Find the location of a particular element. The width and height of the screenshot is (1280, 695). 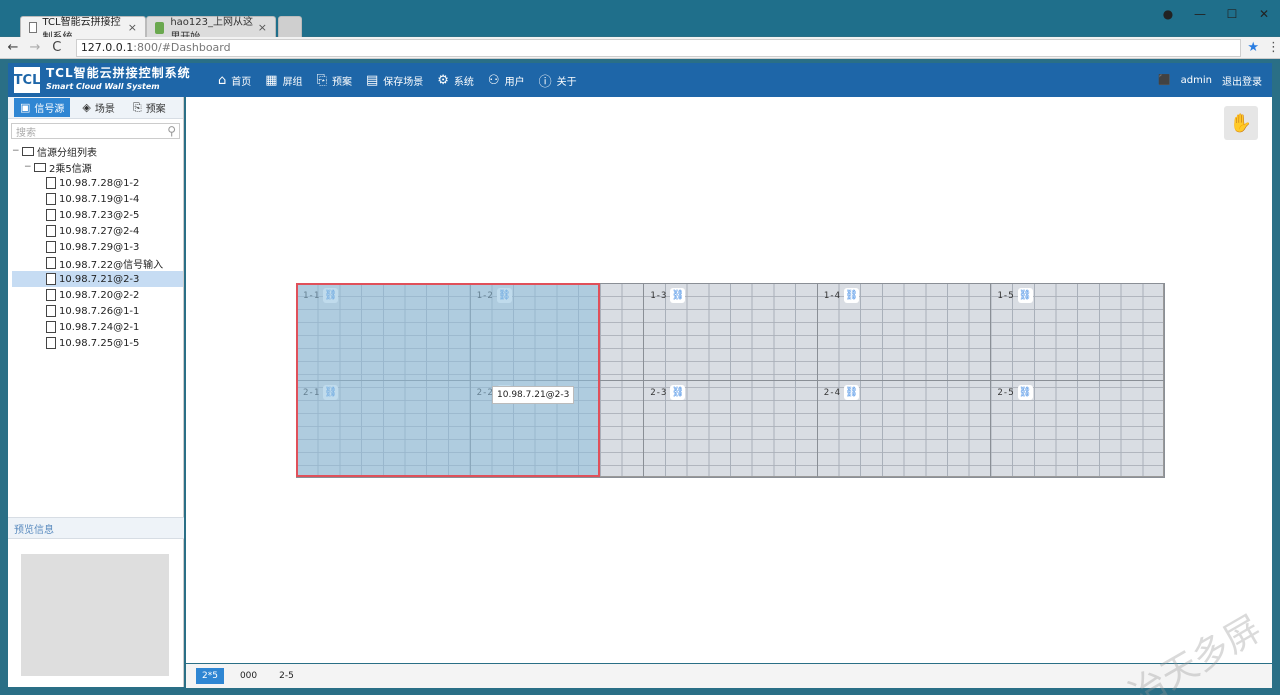

source-item: 10.98.7.26@1-1 is located at coordinates (97, 311).